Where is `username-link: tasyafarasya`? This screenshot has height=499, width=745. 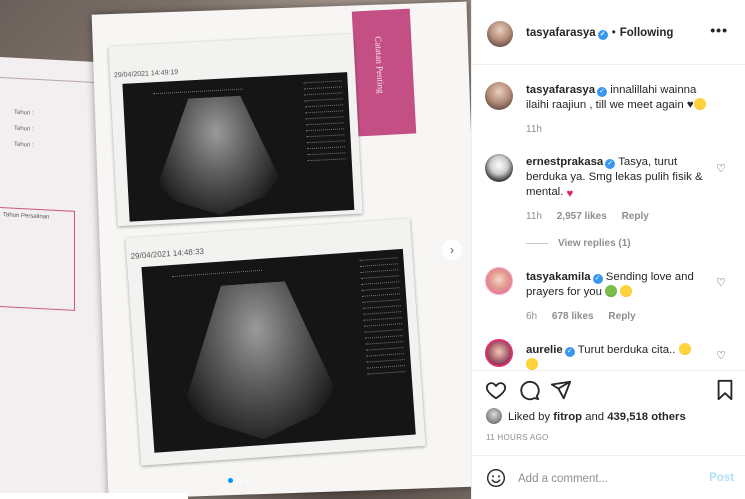 username-link: tasyafarasya is located at coordinates (561, 33).